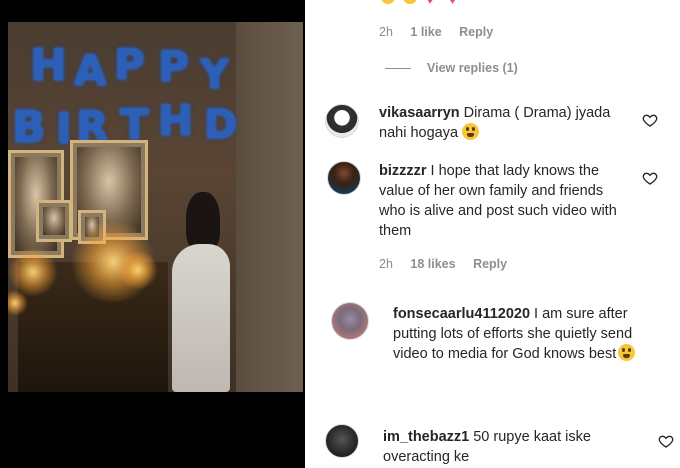 The height and width of the screenshot is (468, 680). Describe the element at coordinates (432, 264) in the screenshot. I see `comment-likes: 18 likes` at that location.